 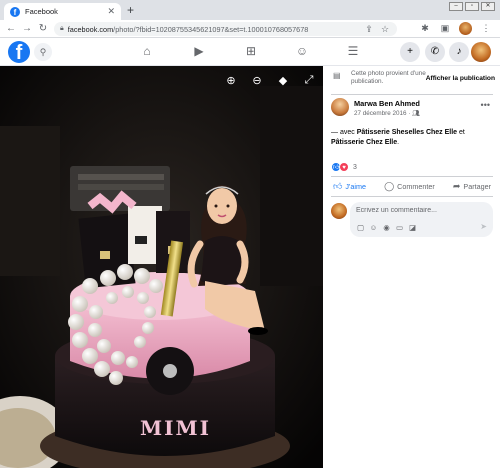 What do you see at coordinates (459, 52) in the screenshot?
I see `bell-icon: ♪` at bounding box center [459, 52].